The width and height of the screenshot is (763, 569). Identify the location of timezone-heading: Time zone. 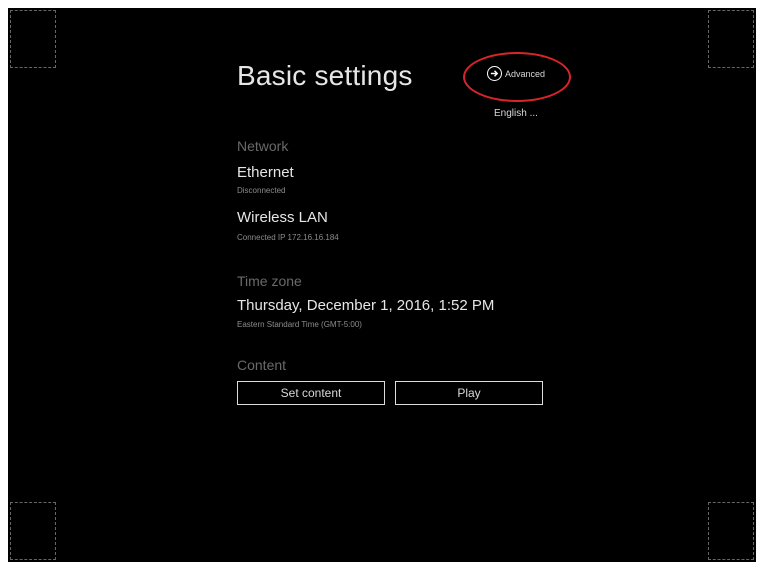
(269, 281).